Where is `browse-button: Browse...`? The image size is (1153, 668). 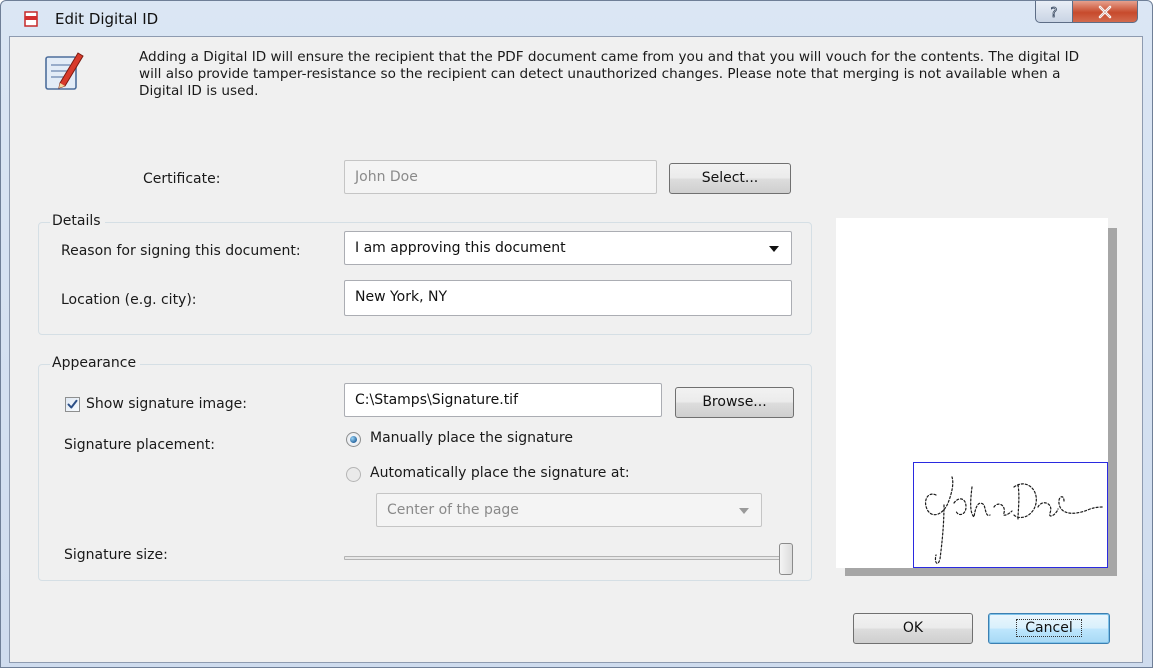 browse-button: Browse... is located at coordinates (734, 402).